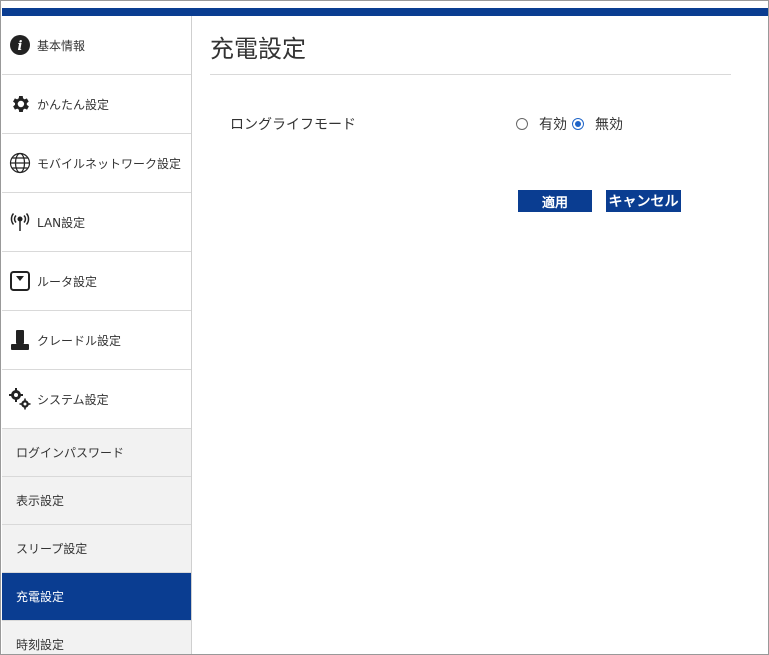 This screenshot has height=655, width=769. Describe the element at coordinates (20, 163) in the screenshot. I see `globe-icon` at that location.